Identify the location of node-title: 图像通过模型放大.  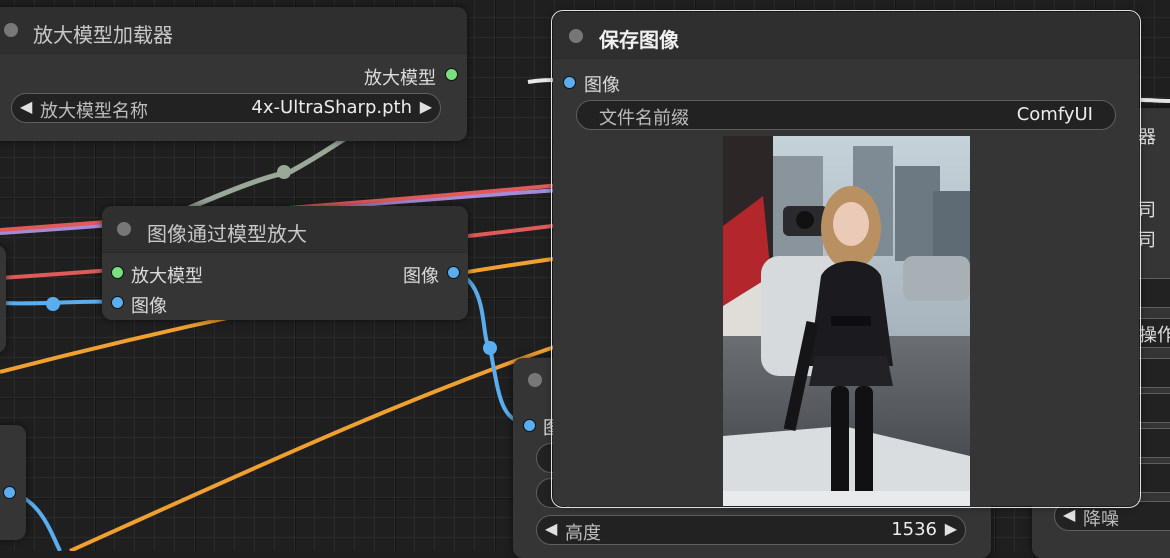
(227, 234).